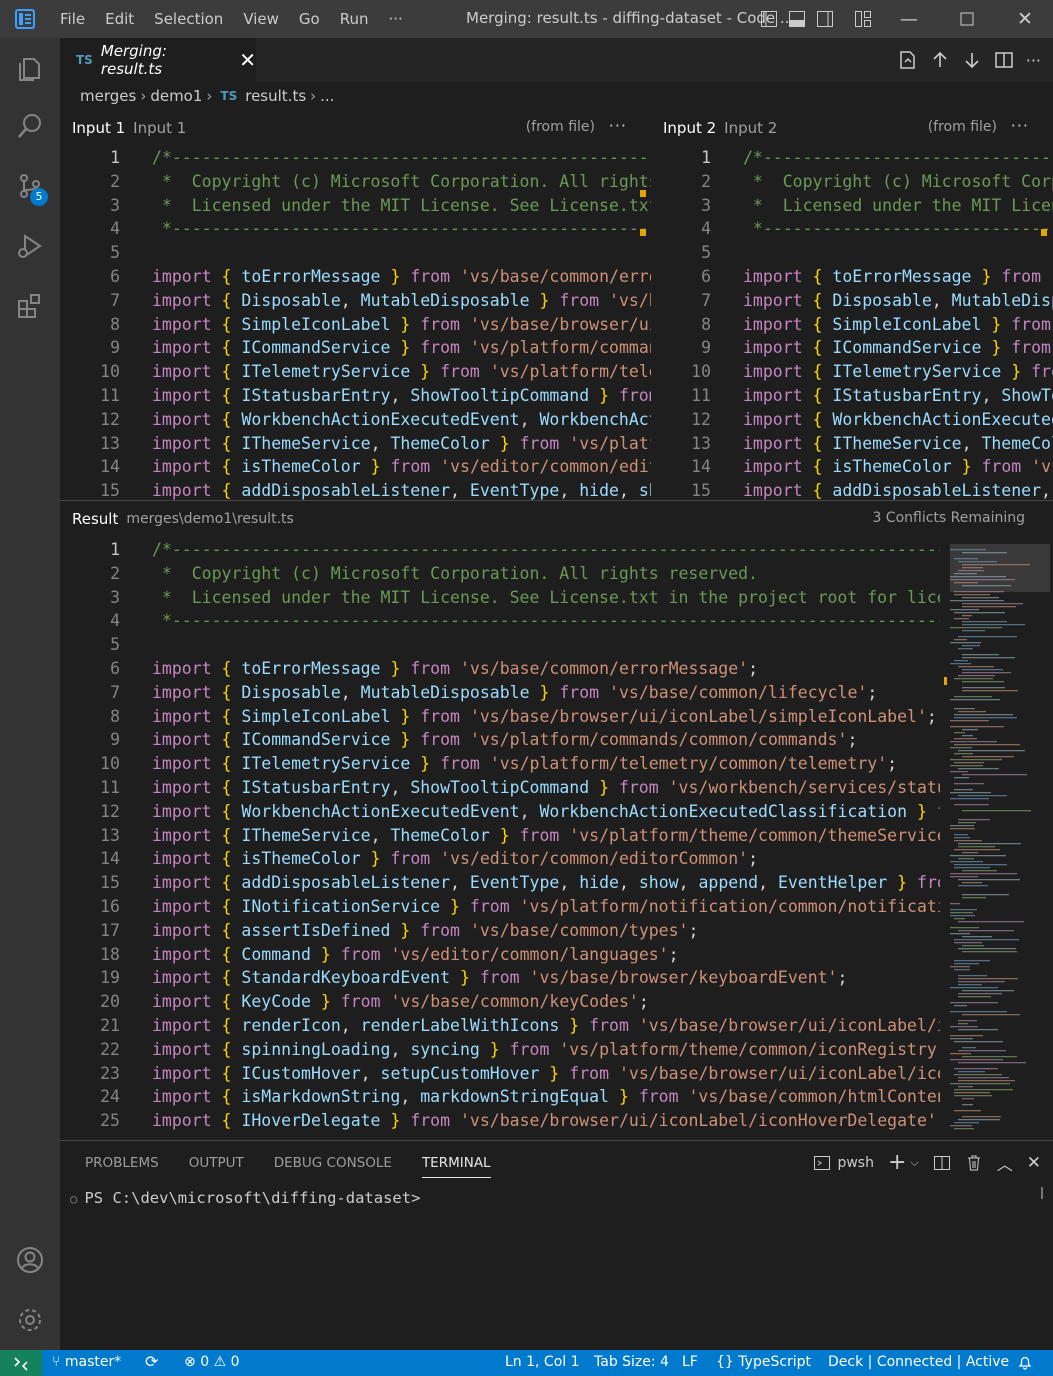 The height and width of the screenshot is (1376, 1053). I want to click on run-debug-icon, so click(30, 246).